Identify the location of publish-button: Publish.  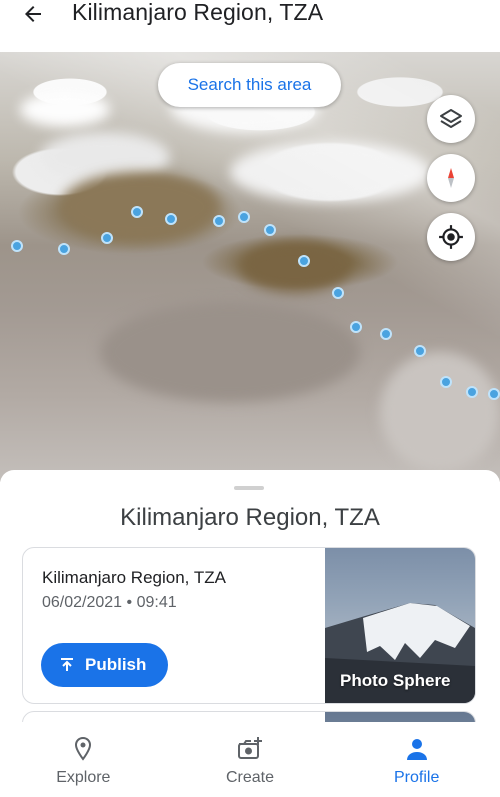
(104, 665).